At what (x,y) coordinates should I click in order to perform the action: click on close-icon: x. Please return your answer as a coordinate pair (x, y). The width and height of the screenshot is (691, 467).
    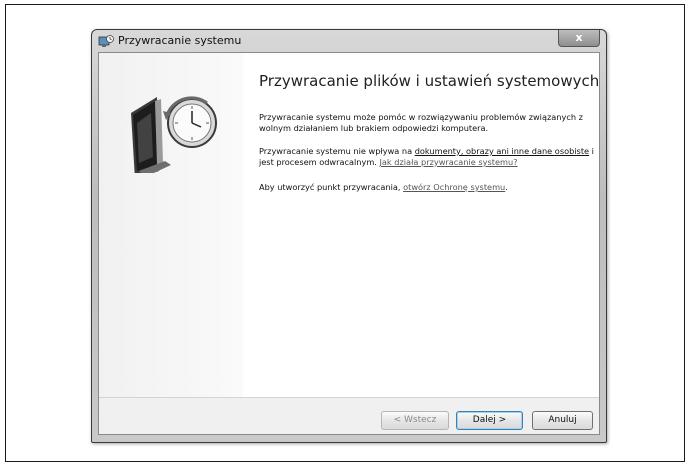
    Looking at the image, I should click on (579, 37).